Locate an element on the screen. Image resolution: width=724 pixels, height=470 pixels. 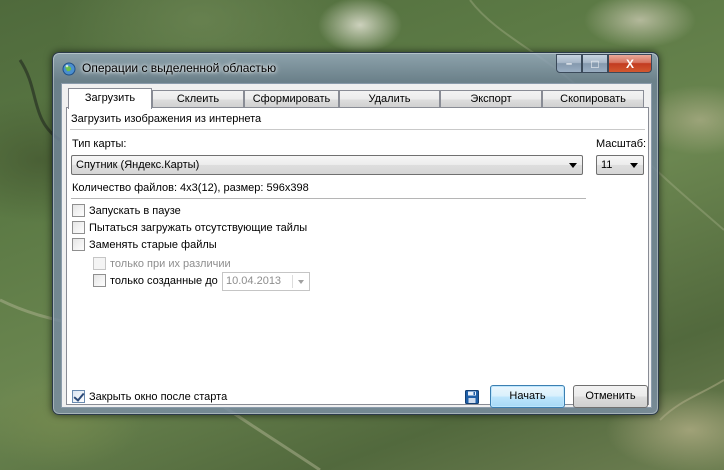
load-missing-label: Пытаться загружать отсутствующие тайлы is located at coordinates (198, 227).